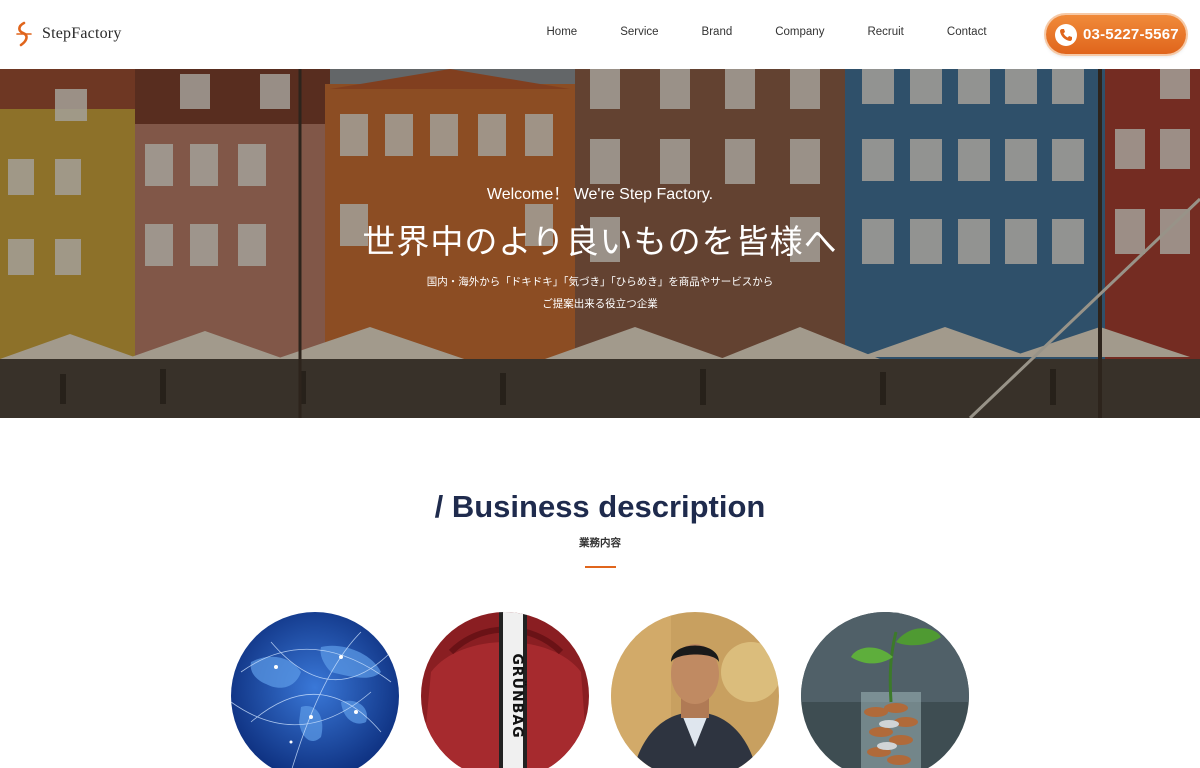 The image size is (1200, 768). What do you see at coordinates (1131, 34) in the screenshot?
I see `phone-number: 03-5227-5567` at bounding box center [1131, 34].